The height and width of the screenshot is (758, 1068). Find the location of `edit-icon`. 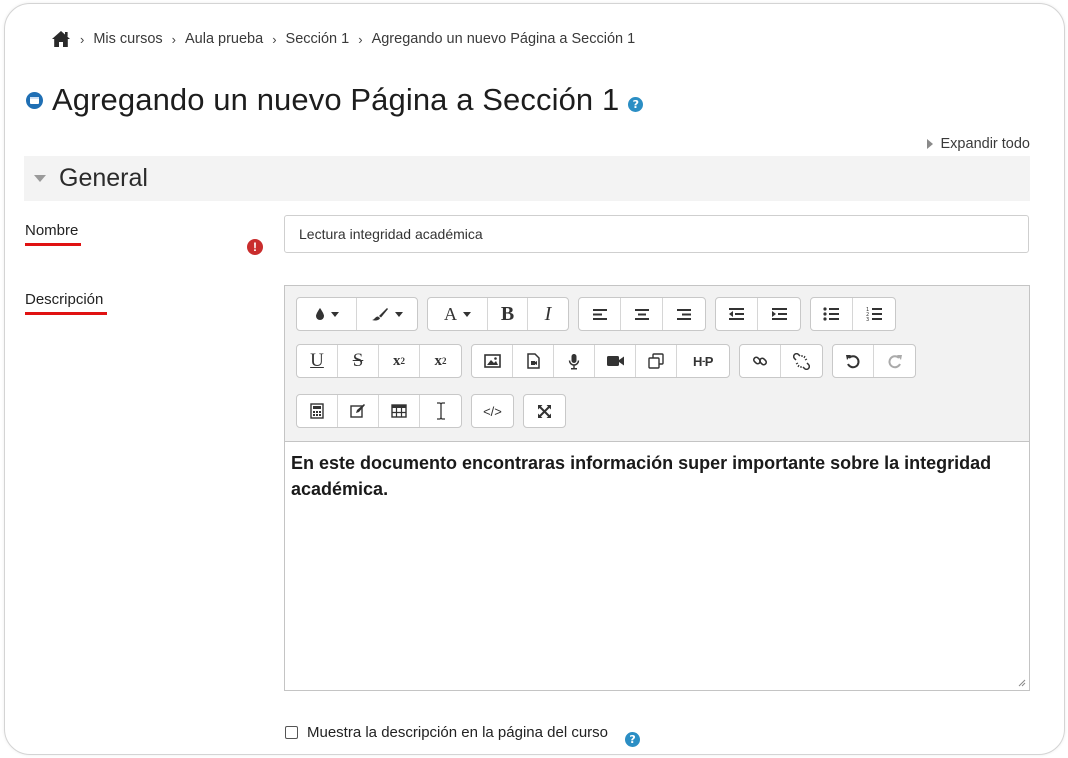

edit-icon is located at coordinates (358, 411).